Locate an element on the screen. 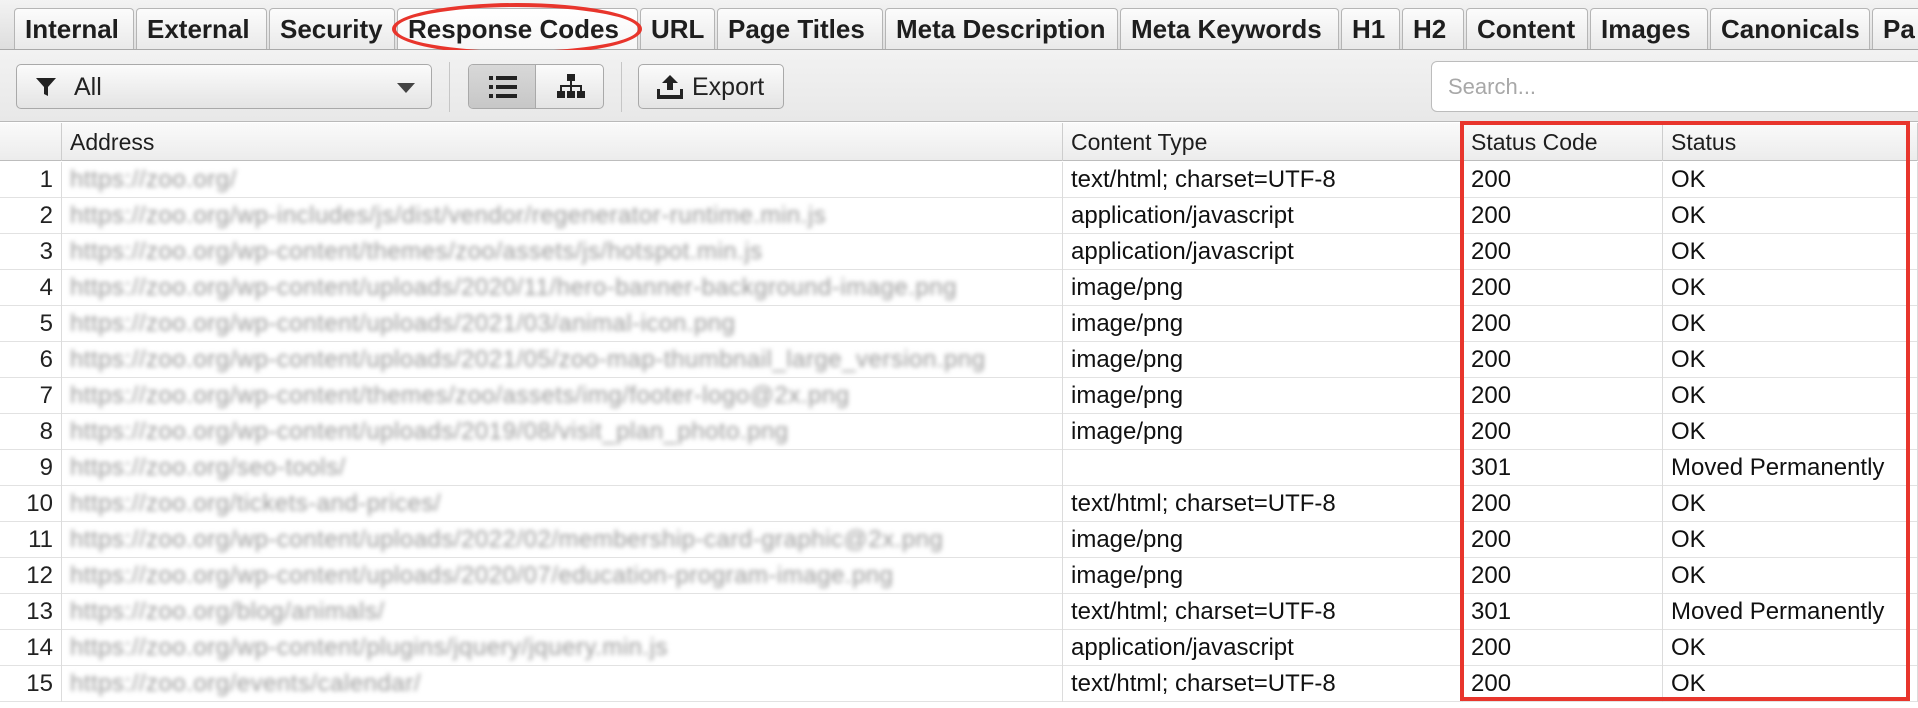 Image resolution: width=1918 pixels, height=708 pixels. content-type-column-header: Content Type is located at coordinates (1263, 142).